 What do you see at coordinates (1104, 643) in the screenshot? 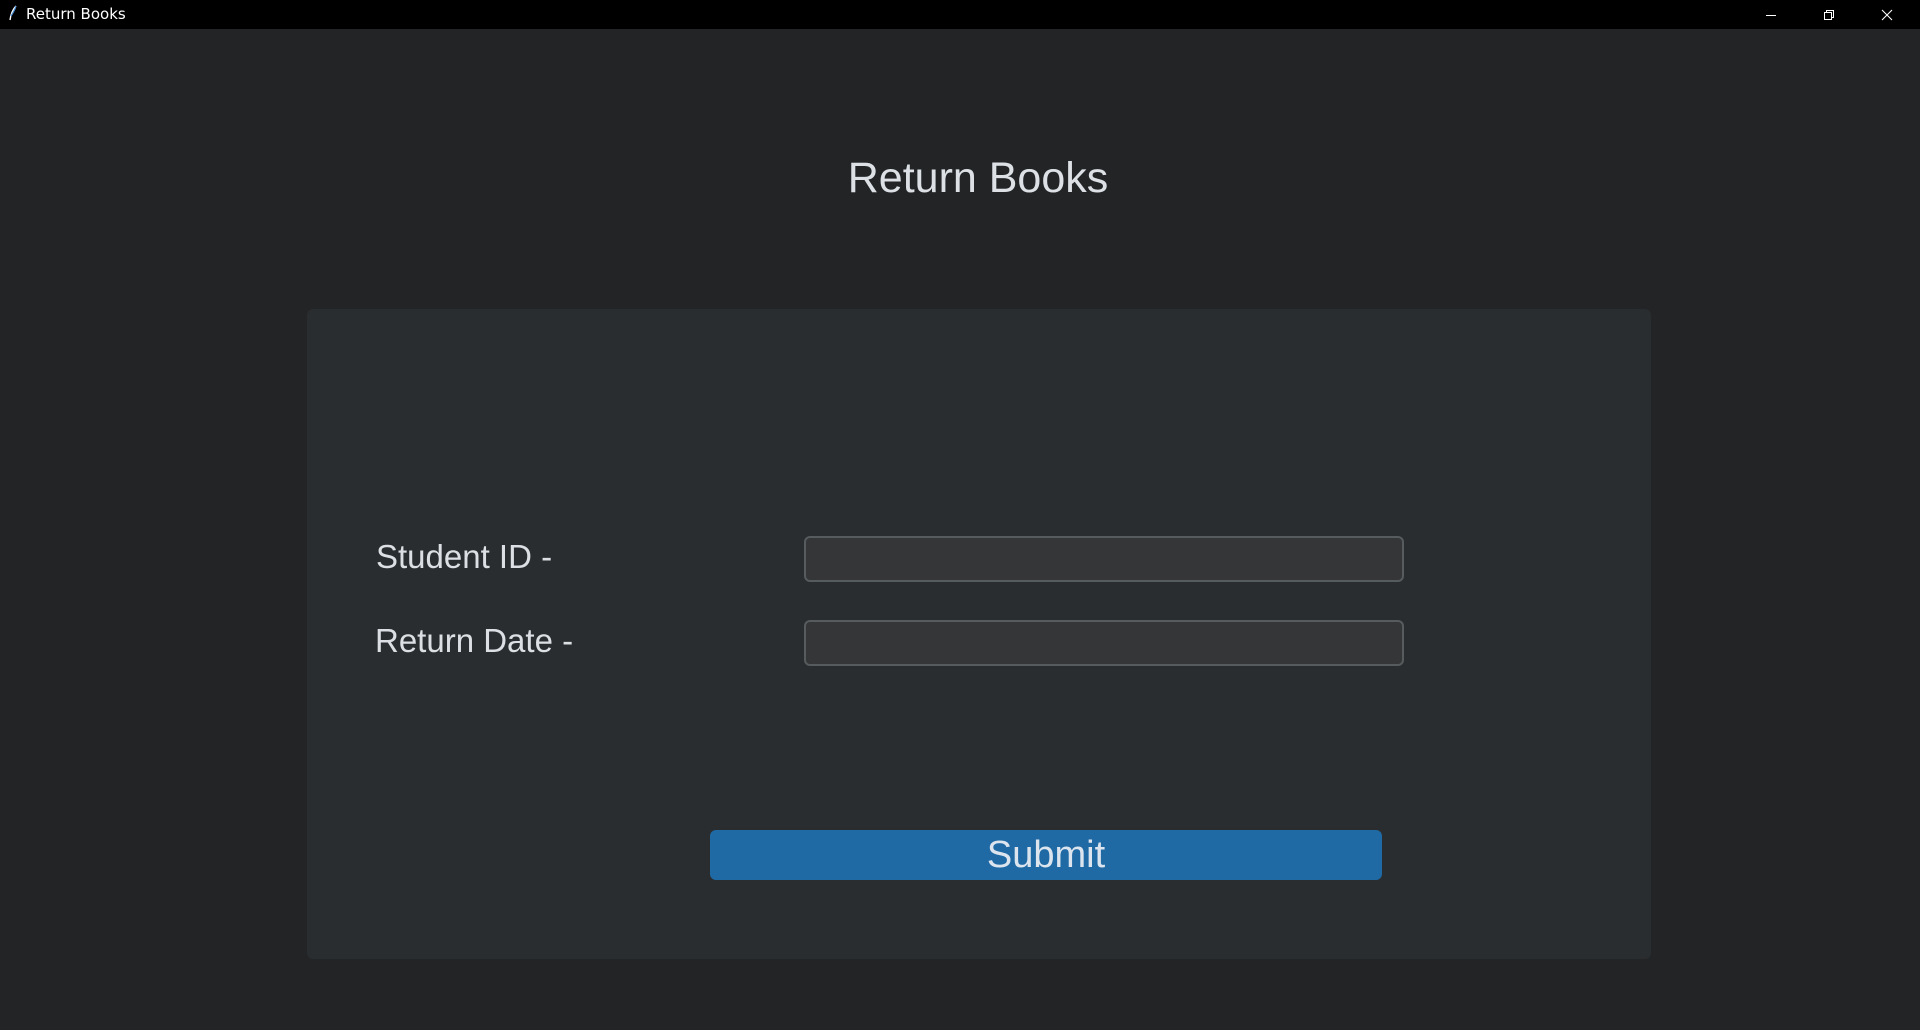
I see `return-date-field` at bounding box center [1104, 643].